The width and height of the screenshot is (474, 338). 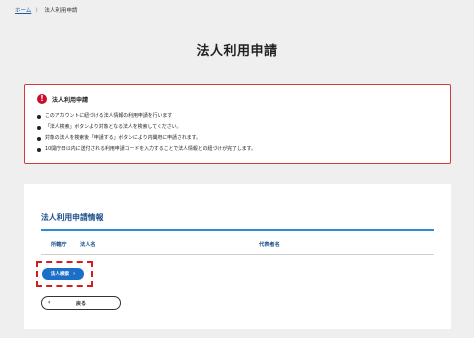 What do you see at coordinates (60, 274) in the screenshot?
I see `search-button-label: 法人検索` at bounding box center [60, 274].